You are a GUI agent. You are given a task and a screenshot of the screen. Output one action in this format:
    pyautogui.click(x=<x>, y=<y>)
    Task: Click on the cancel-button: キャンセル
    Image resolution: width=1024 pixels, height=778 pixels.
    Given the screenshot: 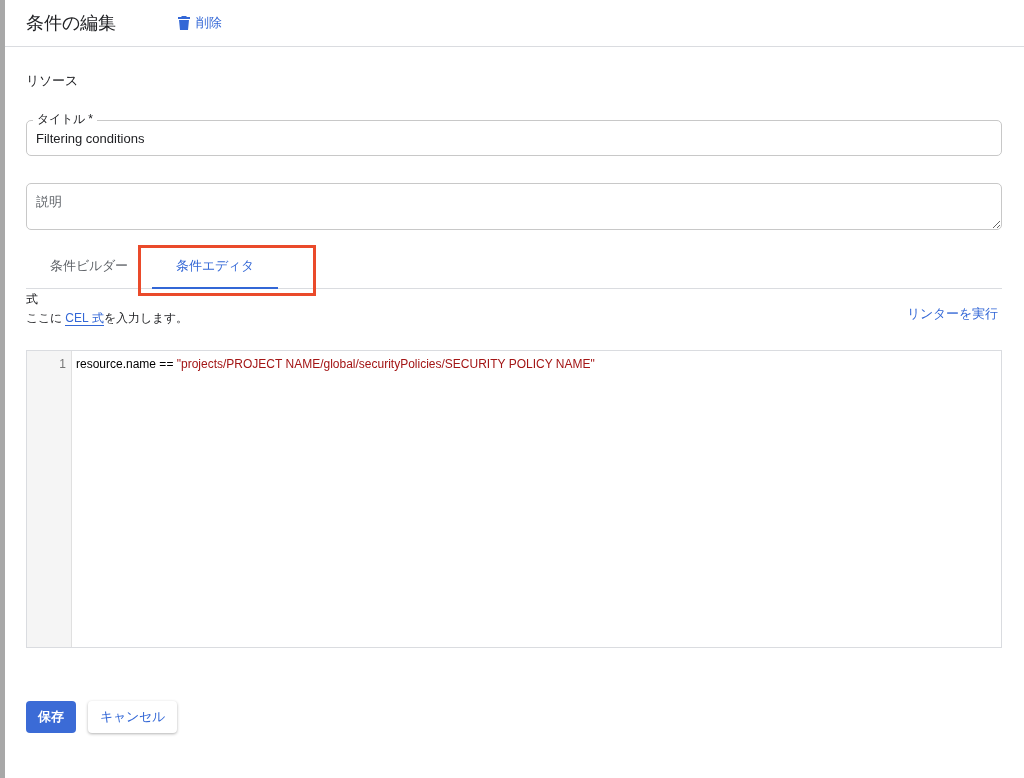 What is the action you would take?
    pyautogui.click(x=132, y=717)
    